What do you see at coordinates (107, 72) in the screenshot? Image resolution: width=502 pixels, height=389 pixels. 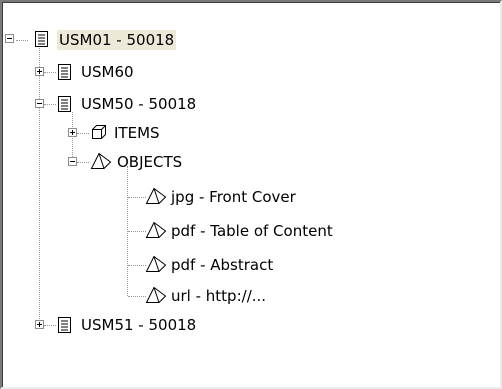 I see `tree-node-label: USM60` at bounding box center [107, 72].